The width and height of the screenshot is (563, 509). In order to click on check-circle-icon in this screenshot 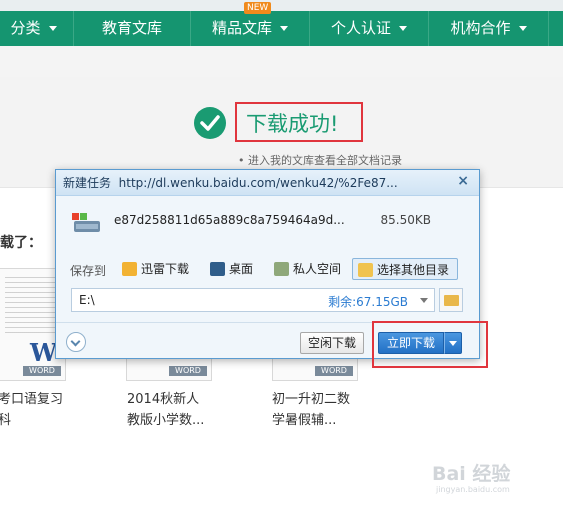, I will do `click(210, 123)`.